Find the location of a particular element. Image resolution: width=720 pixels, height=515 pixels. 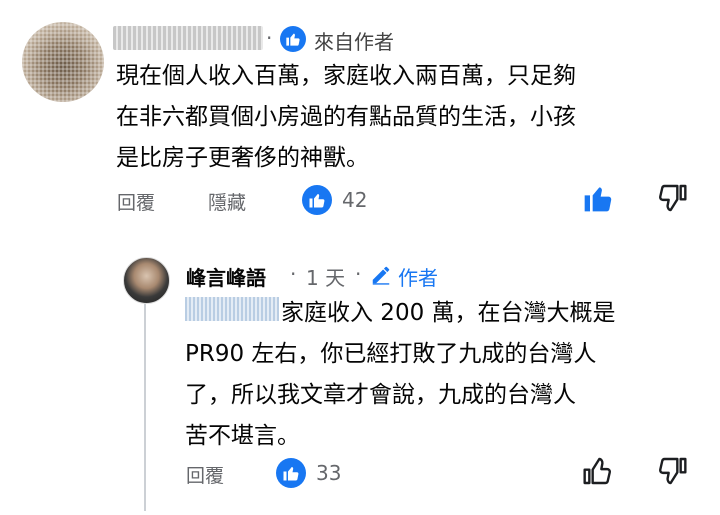

reply-line: 了，所以我文章才會說，九成的台灣人 is located at coordinates (380, 395).